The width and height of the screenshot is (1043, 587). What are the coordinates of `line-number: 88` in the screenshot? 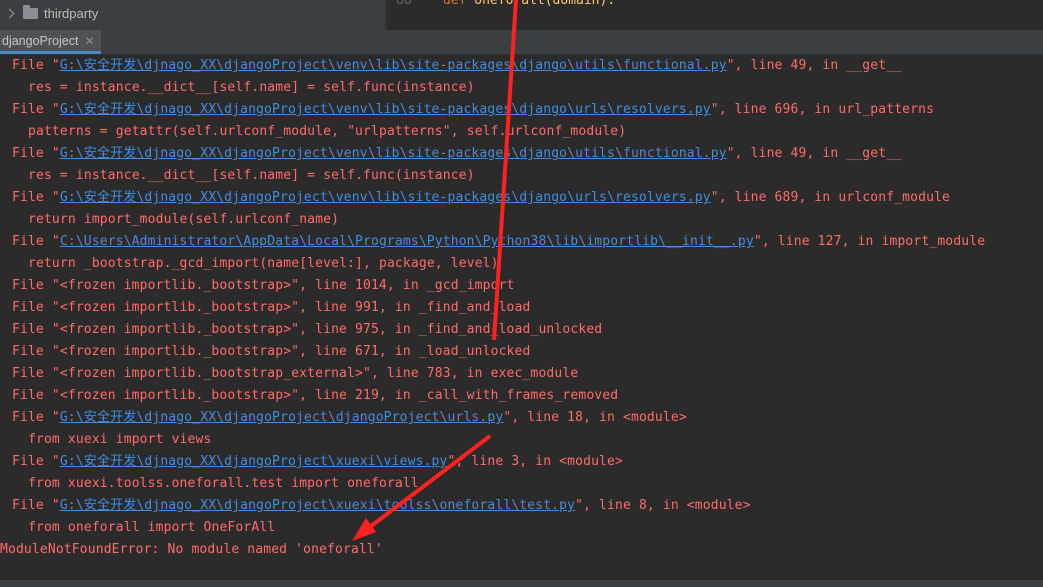 It's located at (404, 4).